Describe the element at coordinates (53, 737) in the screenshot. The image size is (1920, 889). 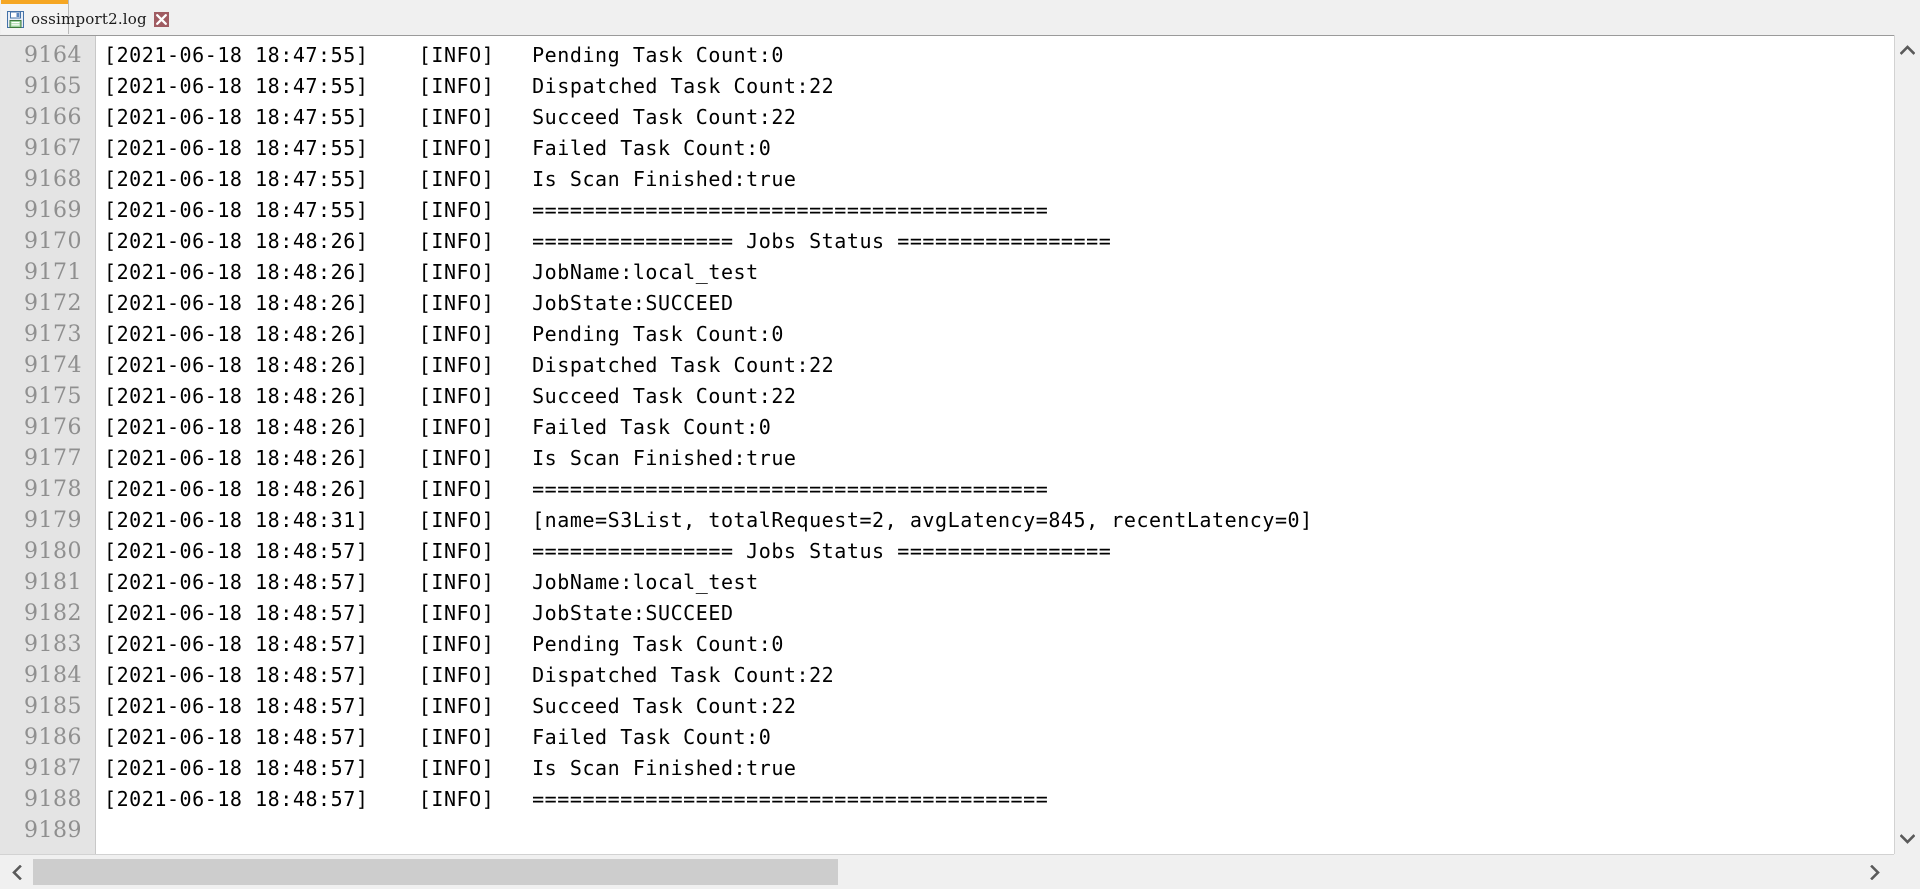
I see `line-number: 9186` at that location.